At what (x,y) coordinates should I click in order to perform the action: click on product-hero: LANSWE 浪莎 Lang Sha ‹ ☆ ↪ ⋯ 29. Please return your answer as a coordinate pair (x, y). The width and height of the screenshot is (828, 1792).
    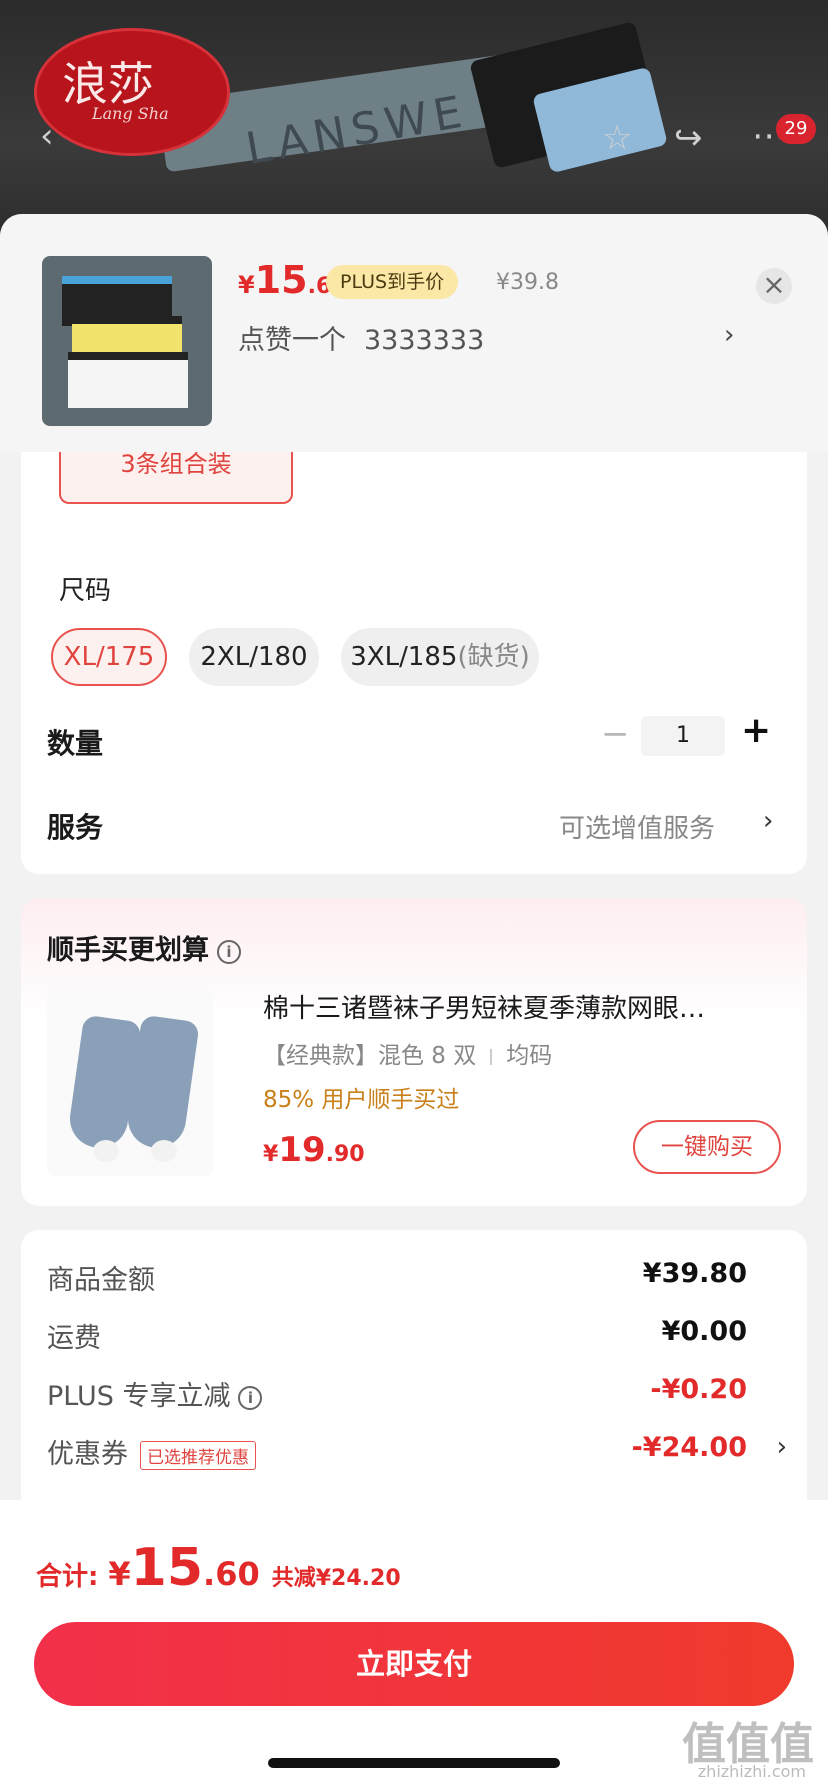
    Looking at the image, I should click on (414, 120).